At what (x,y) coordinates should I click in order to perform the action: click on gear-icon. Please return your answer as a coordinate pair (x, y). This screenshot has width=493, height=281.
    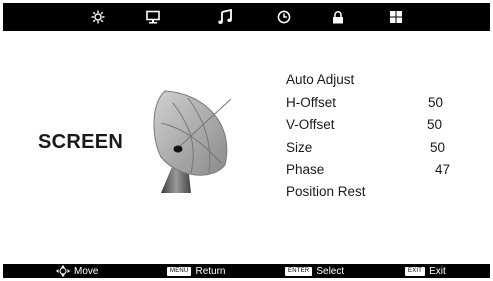
    Looking at the image, I should click on (98, 17).